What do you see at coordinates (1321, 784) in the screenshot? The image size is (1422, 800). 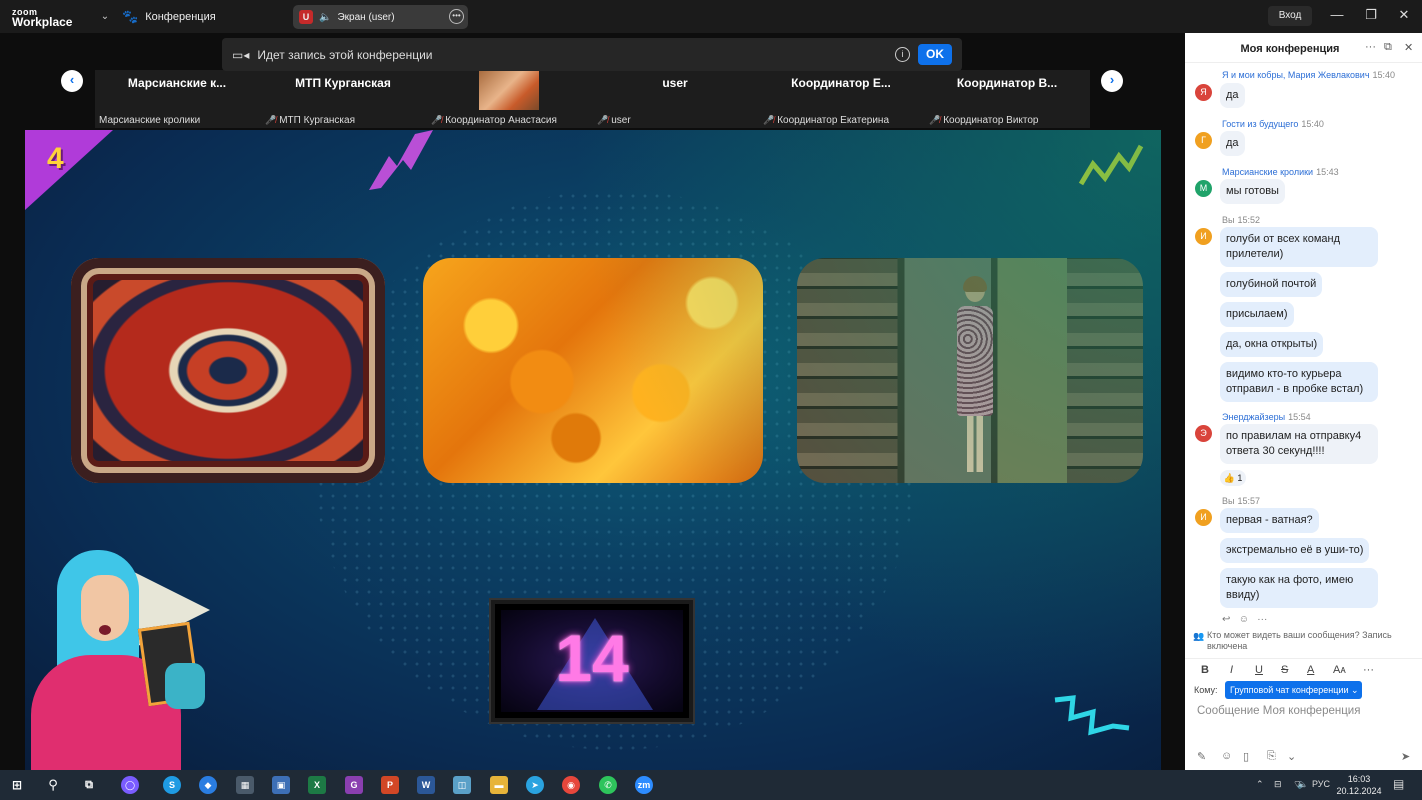 I see `input-language: РУС` at bounding box center [1321, 784].